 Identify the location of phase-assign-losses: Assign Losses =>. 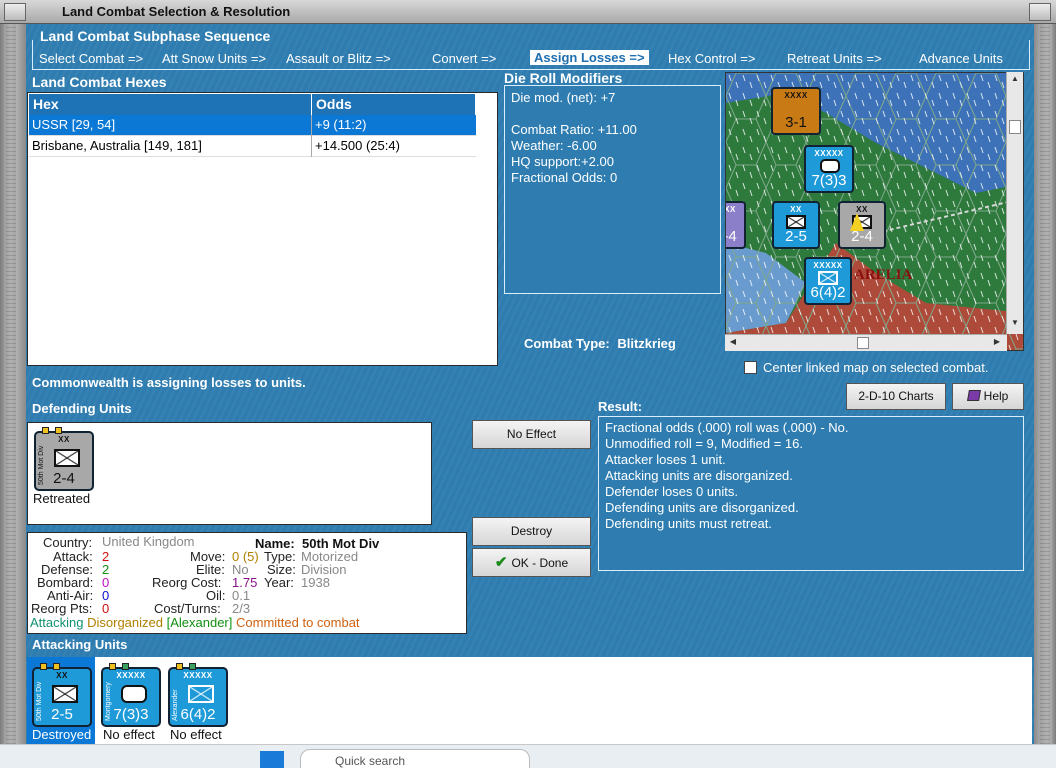
(589, 57).